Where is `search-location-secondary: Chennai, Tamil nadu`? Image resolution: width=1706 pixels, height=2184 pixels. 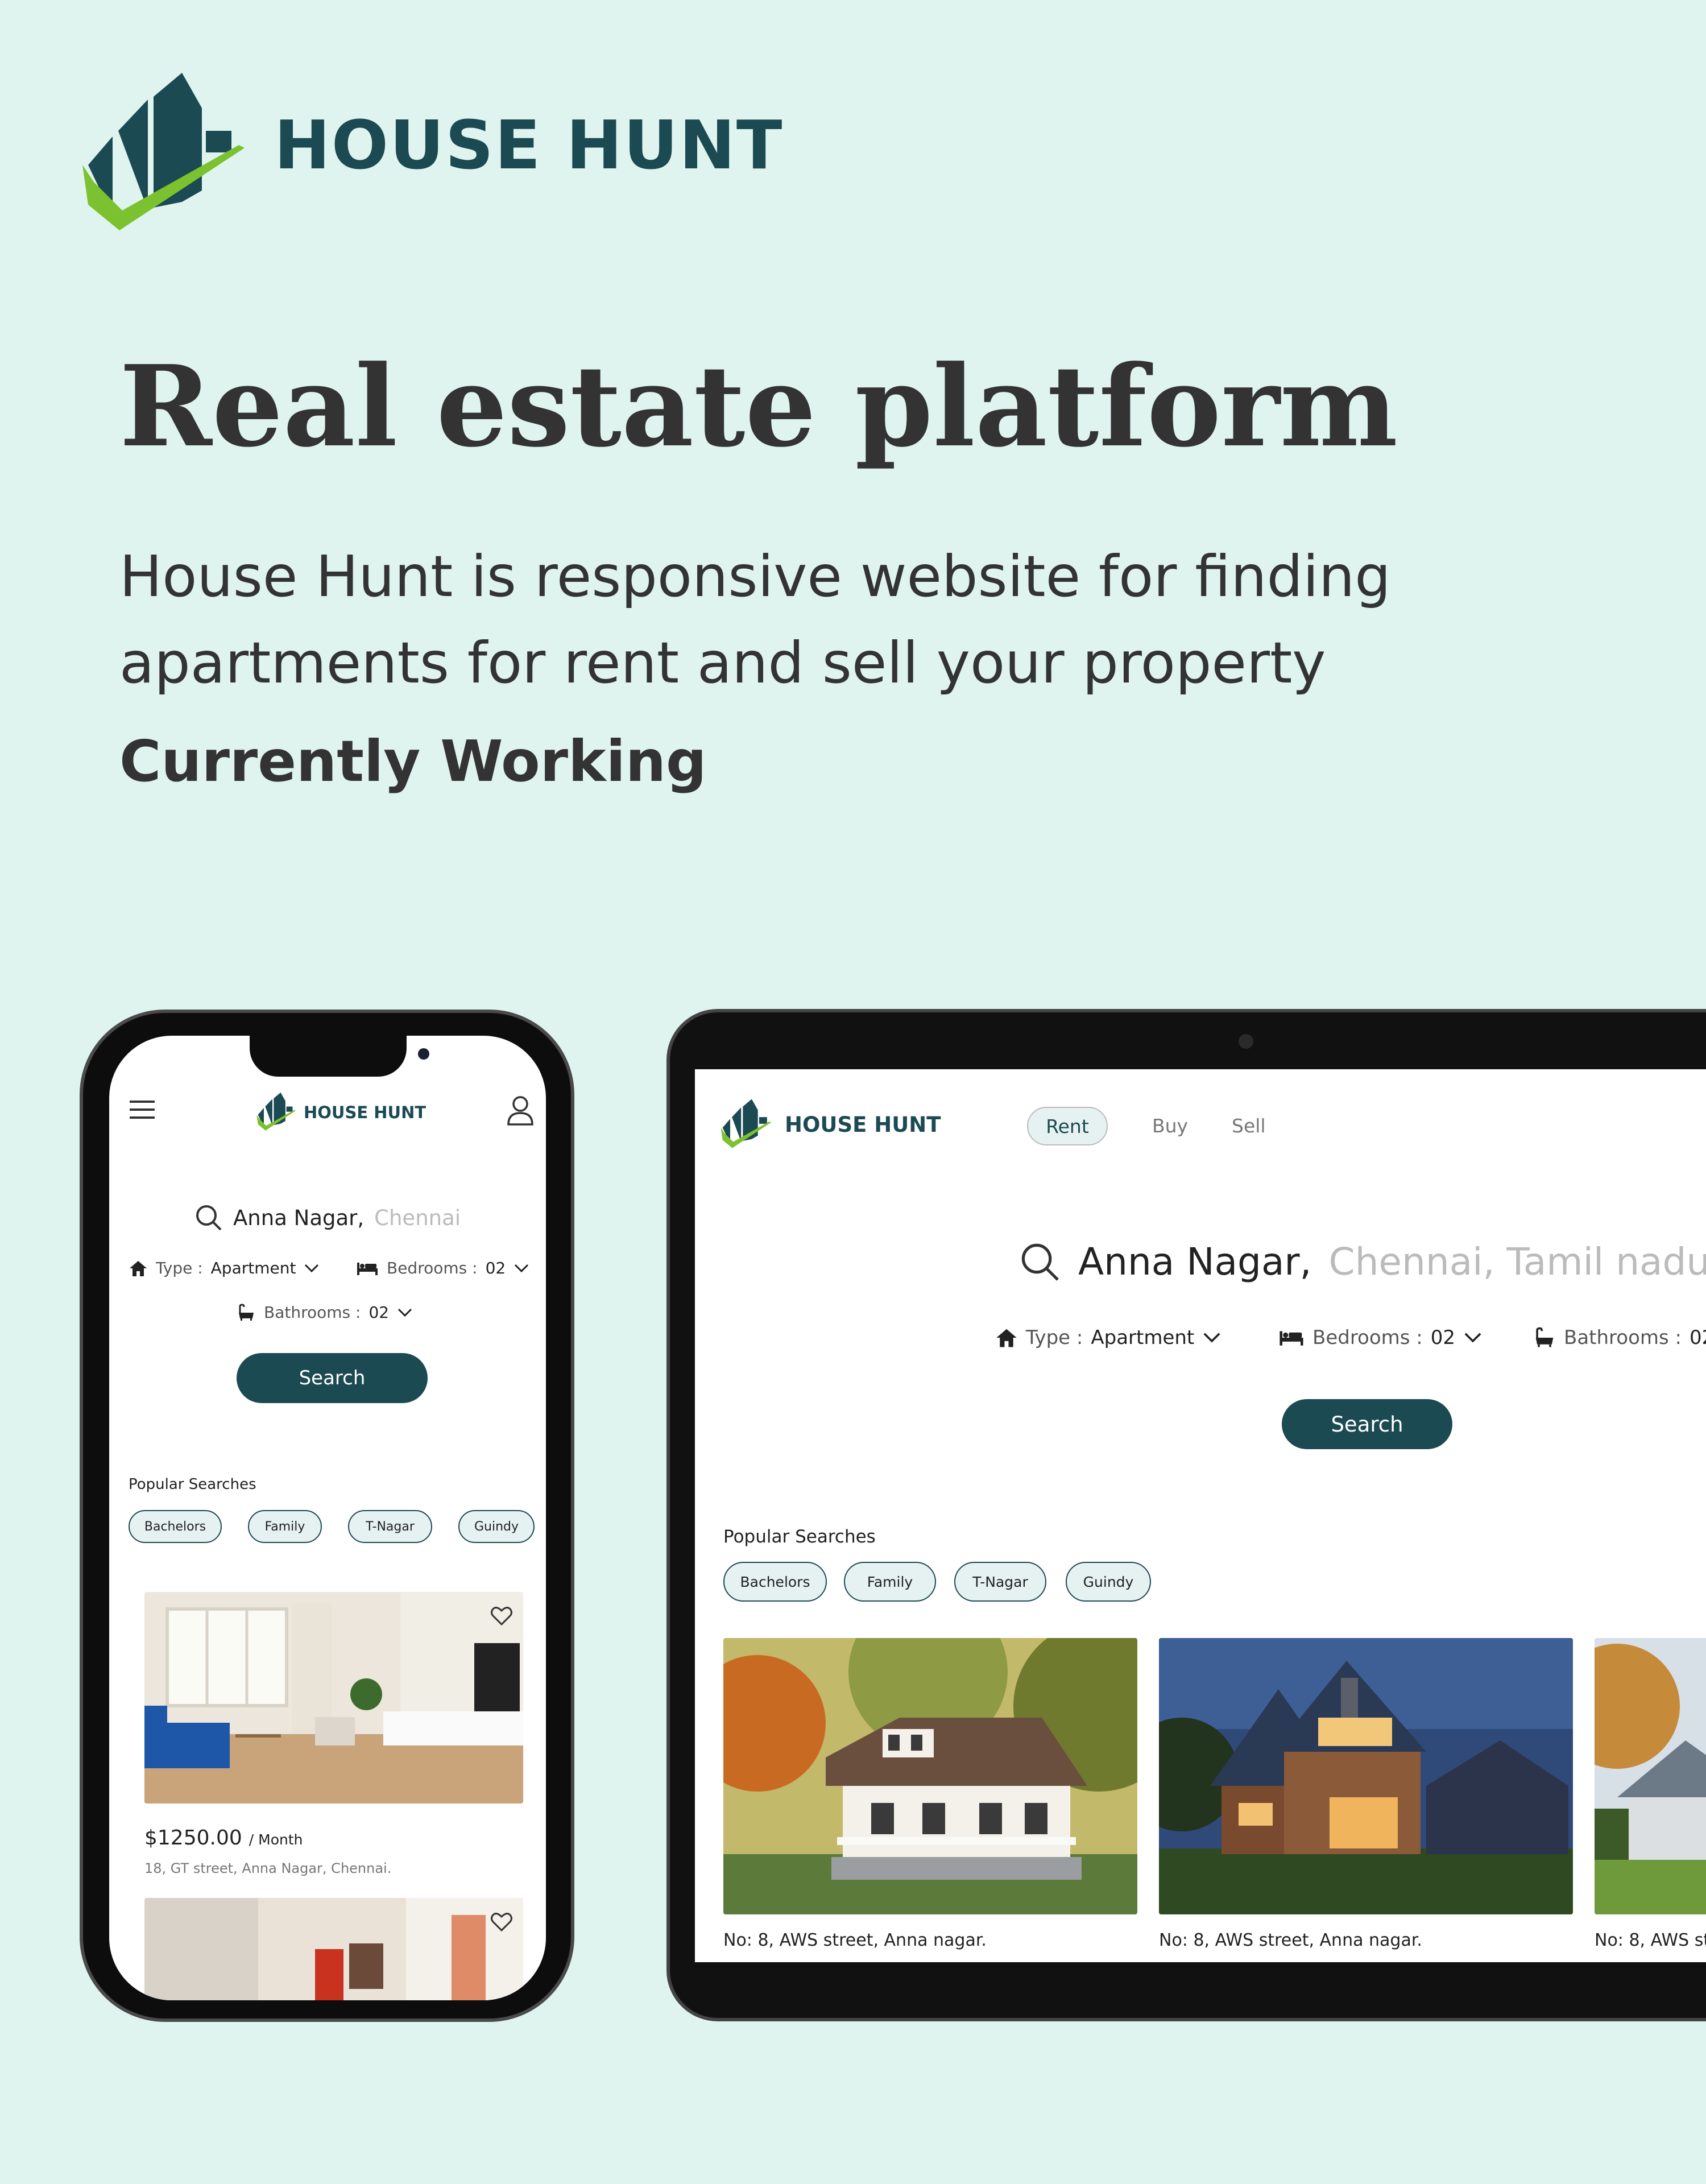 search-location-secondary: Chennai, Tamil nadu is located at coordinates (1517, 1262).